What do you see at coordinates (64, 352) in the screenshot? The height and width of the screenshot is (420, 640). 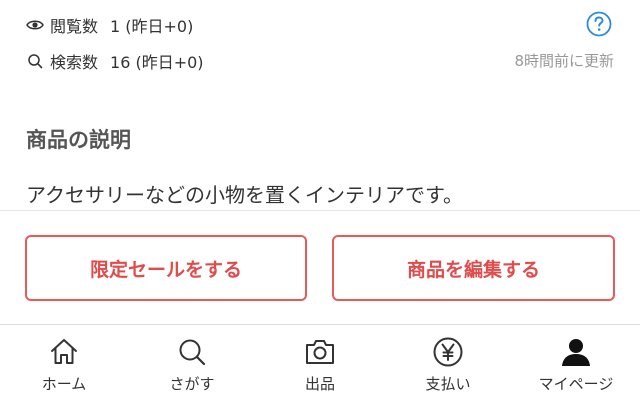 I see `home-icon` at bounding box center [64, 352].